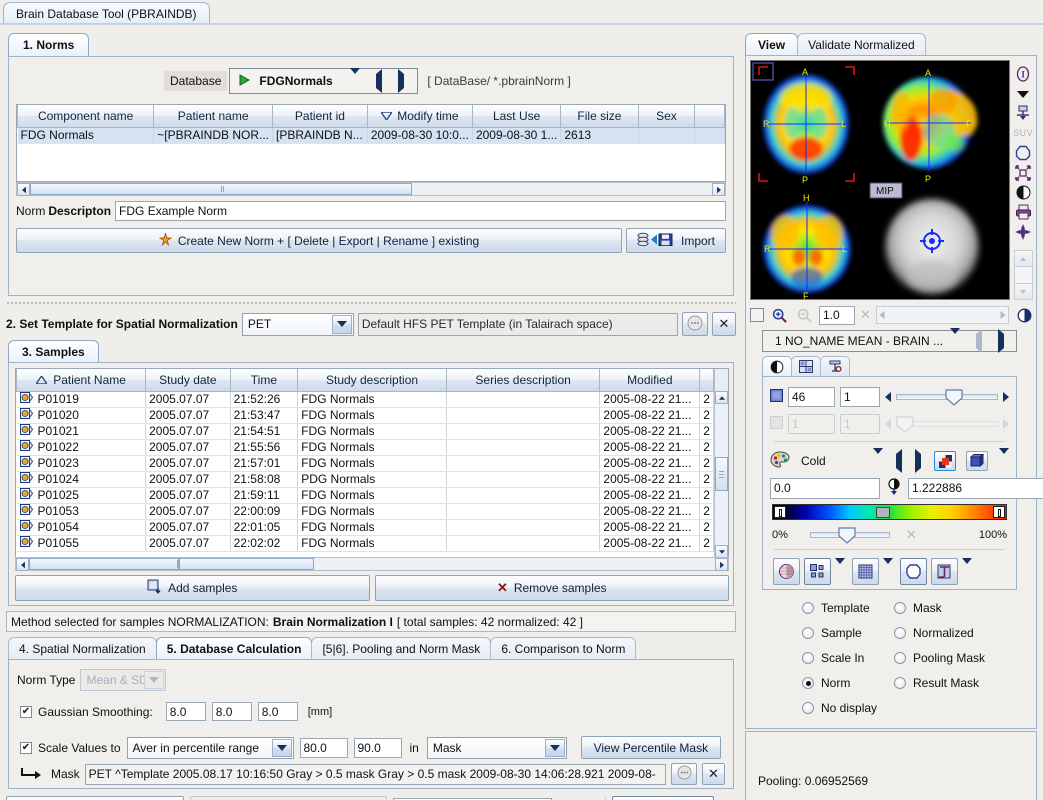 The height and width of the screenshot is (800, 1043). I want to click on mask-close-button: ✕, so click(713, 774).